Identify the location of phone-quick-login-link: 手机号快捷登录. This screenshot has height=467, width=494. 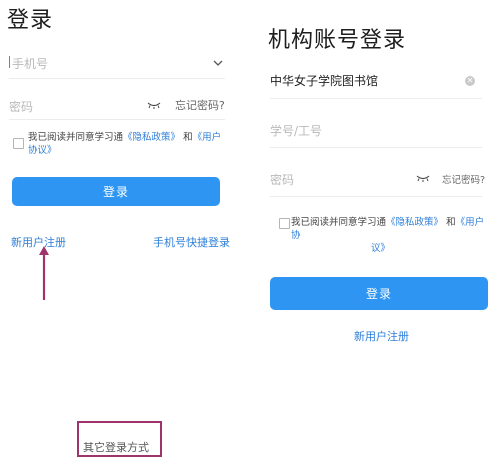
(191, 242).